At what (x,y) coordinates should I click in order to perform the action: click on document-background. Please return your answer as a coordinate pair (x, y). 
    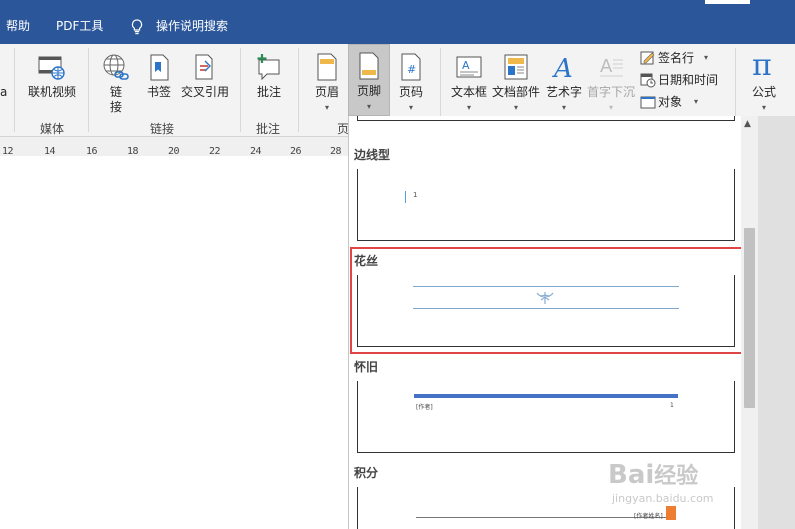
    Looking at the image, I should click on (776, 322).